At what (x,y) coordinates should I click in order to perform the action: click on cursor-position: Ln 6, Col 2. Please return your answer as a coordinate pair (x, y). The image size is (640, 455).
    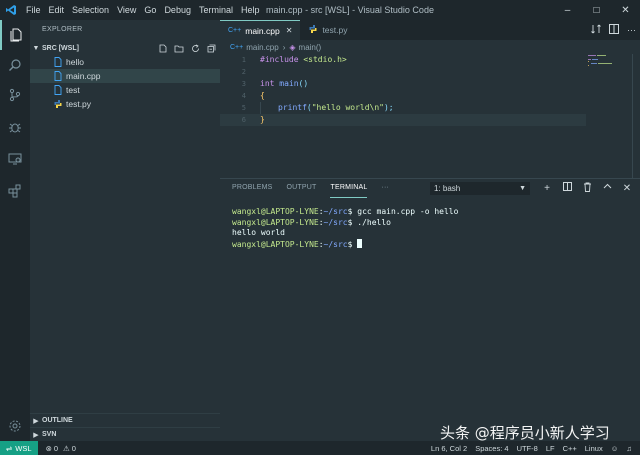
    Looking at the image, I should click on (449, 448).